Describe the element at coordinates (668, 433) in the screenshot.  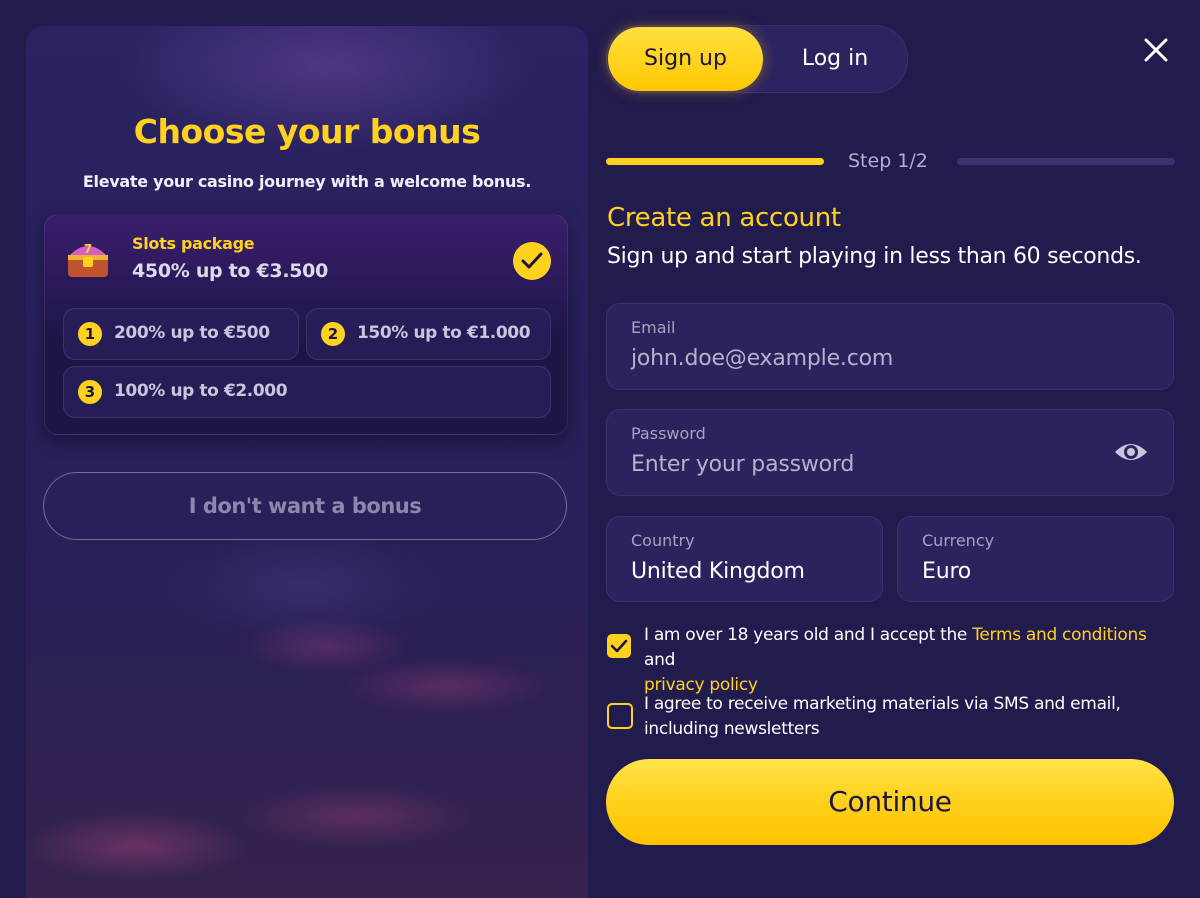
I see `password-label: Password` at that location.